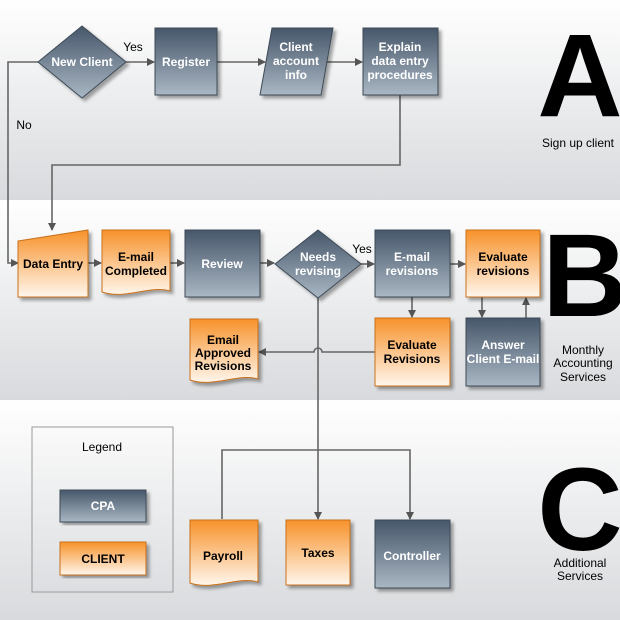 The height and width of the screenshot is (620, 620). I want to click on node-explain-procedures: Explain data entry procedures, so click(400, 61).